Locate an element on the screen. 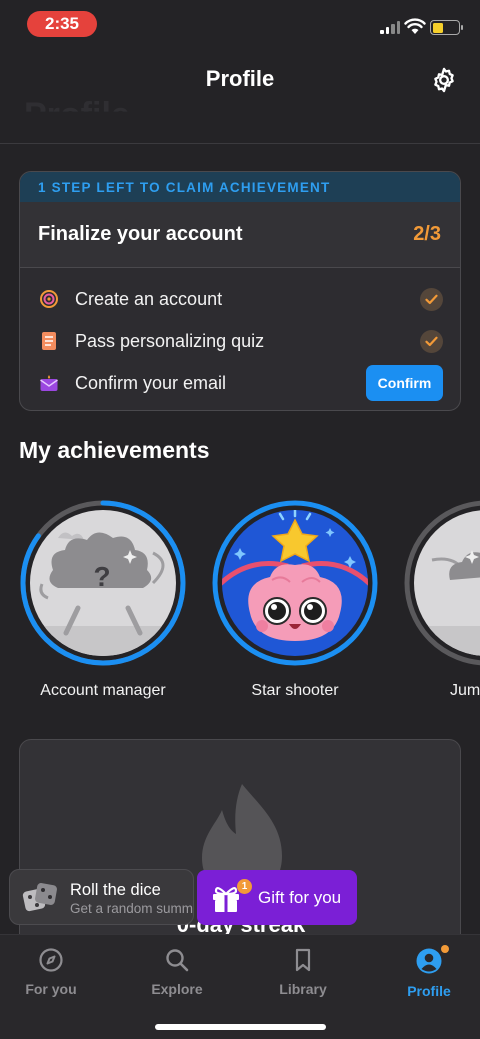 This screenshot has width=480, height=1039. claim-progress: 2/3 is located at coordinates (427, 234).